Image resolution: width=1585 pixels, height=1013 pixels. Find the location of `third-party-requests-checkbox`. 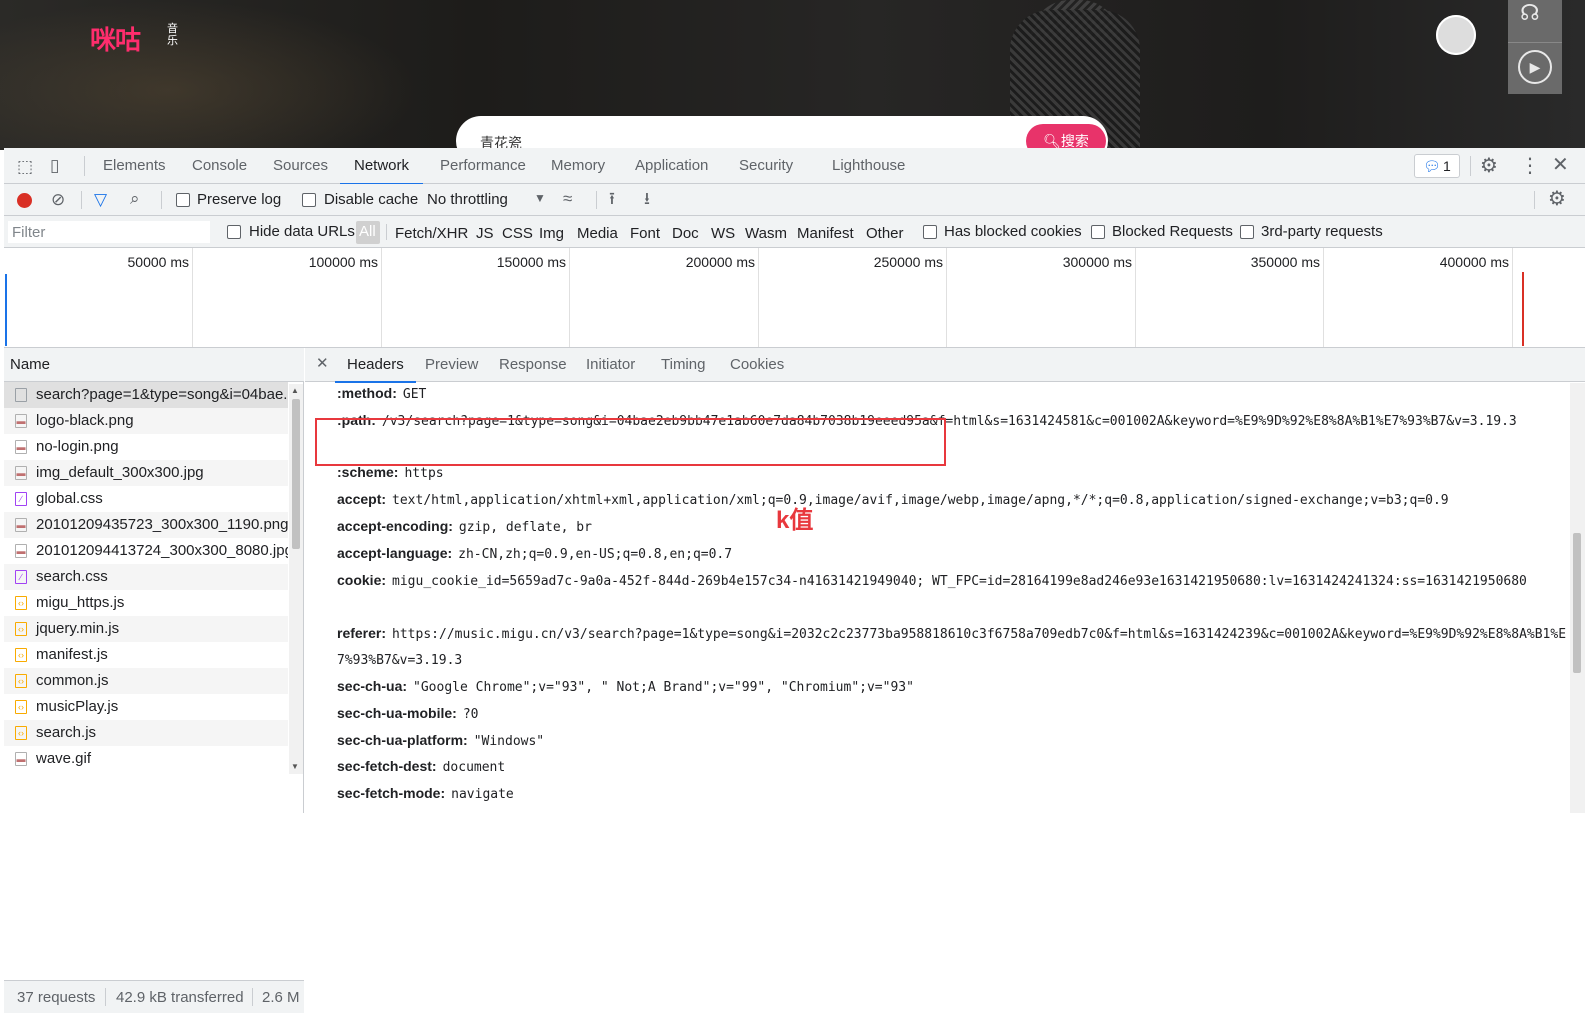

third-party-requests-checkbox is located at coordinates (1247, 232).